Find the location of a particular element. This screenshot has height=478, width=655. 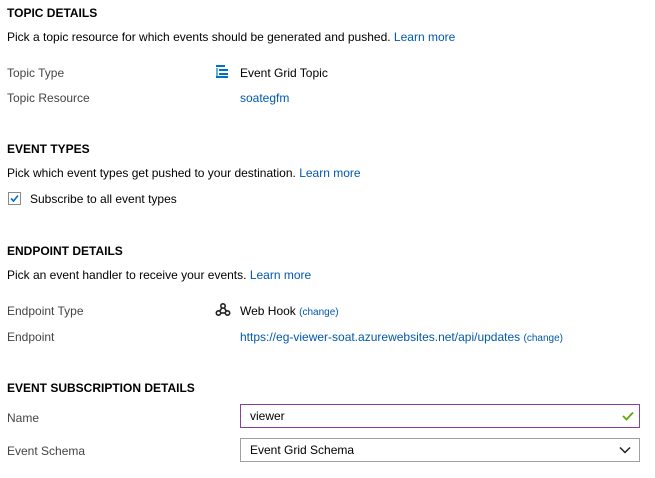

topic-type-value: Event Grid Topic is located at coordinates (284, 73).